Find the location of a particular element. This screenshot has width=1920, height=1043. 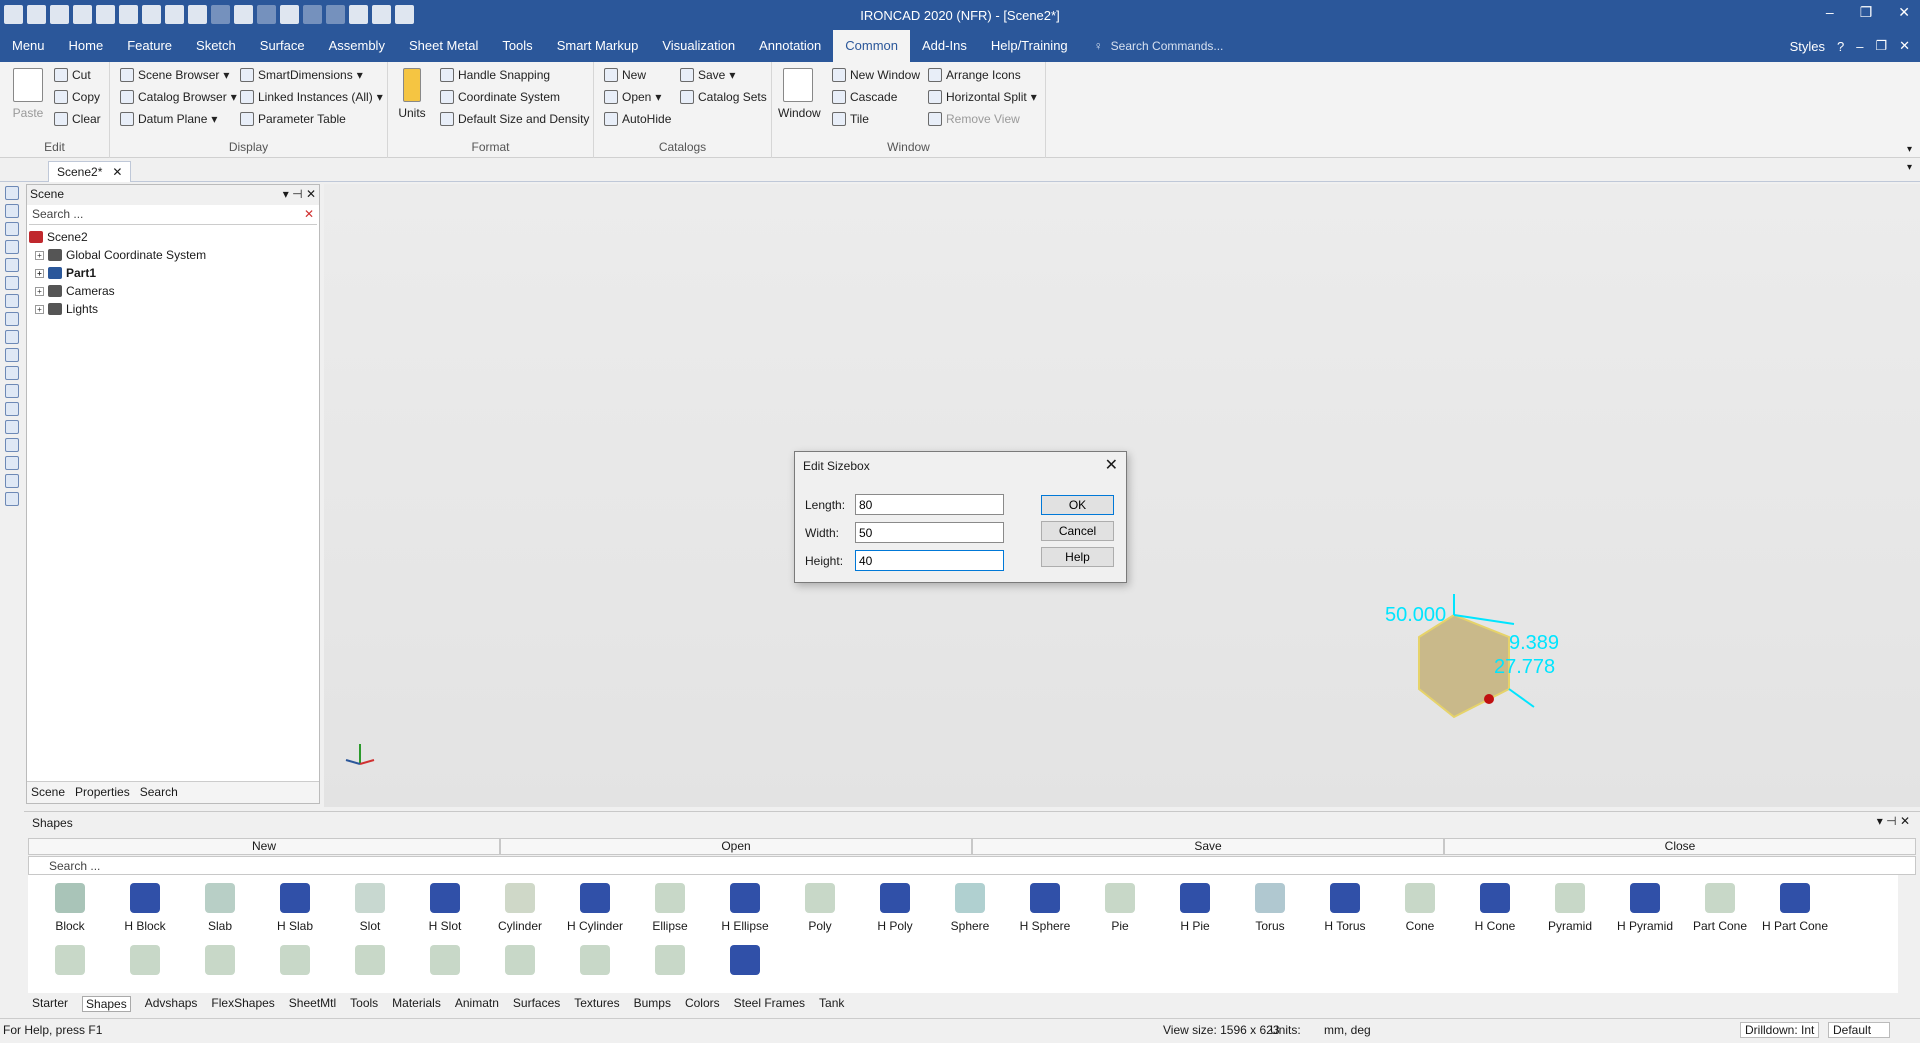

new-window-button: New Window is located at coordinates (876, 75).